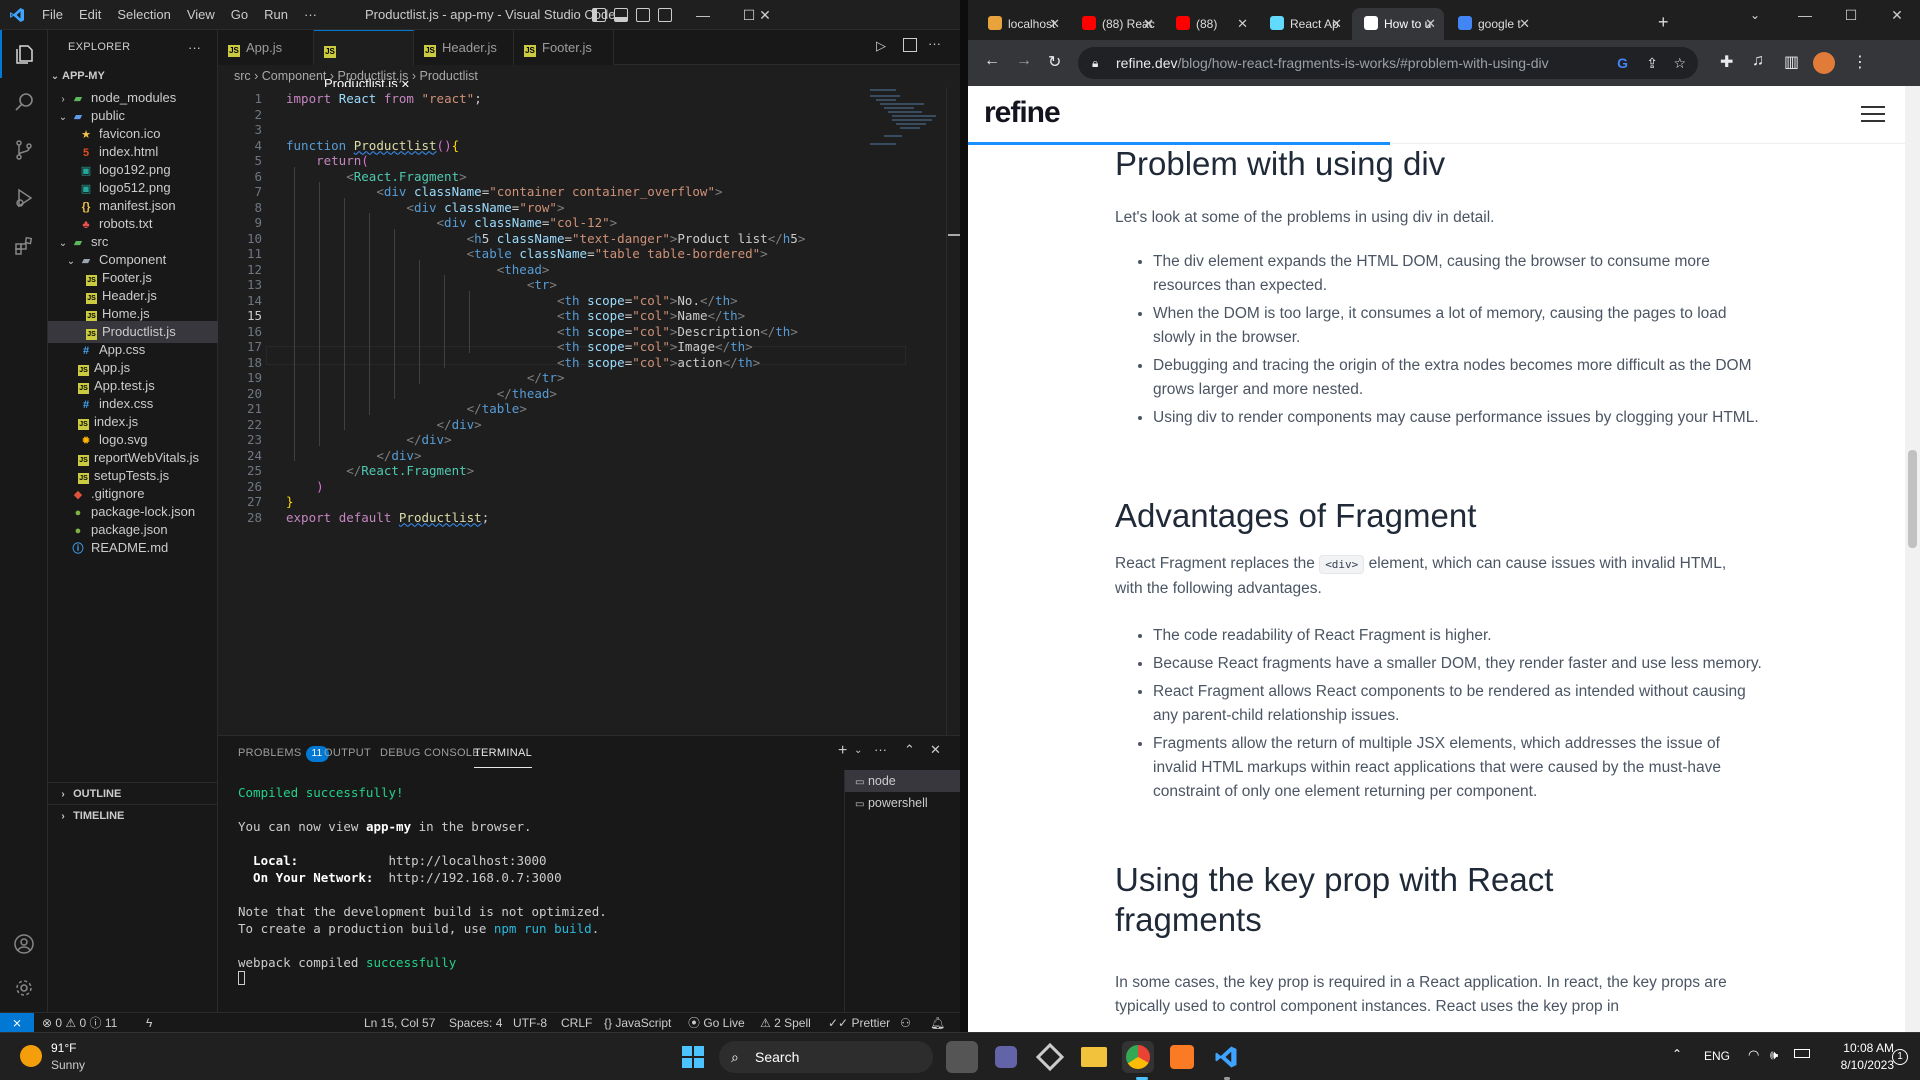  Describe the element at coordinates (24, 944) in the screenshot. I see `accounts-icon` at that location.